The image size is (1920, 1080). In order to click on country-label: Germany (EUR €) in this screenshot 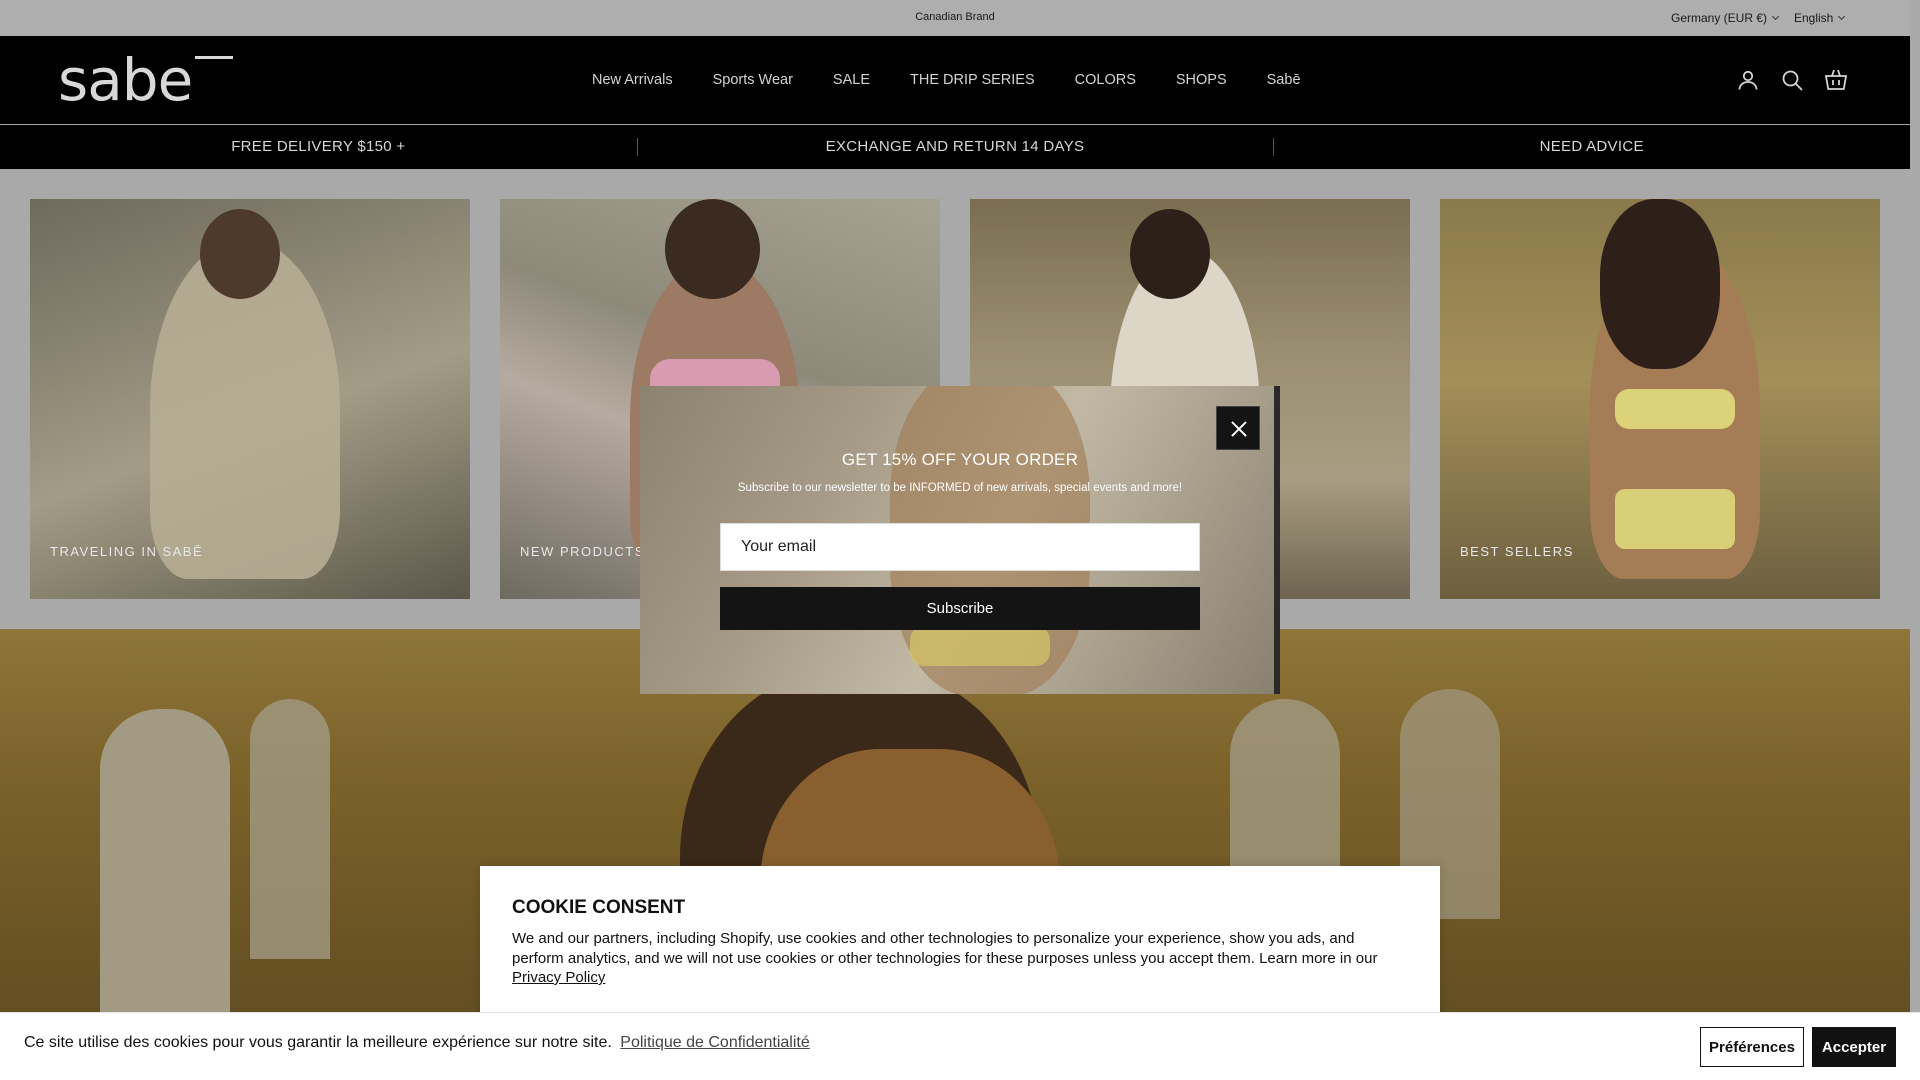, I will do `click(1719, 18)`.